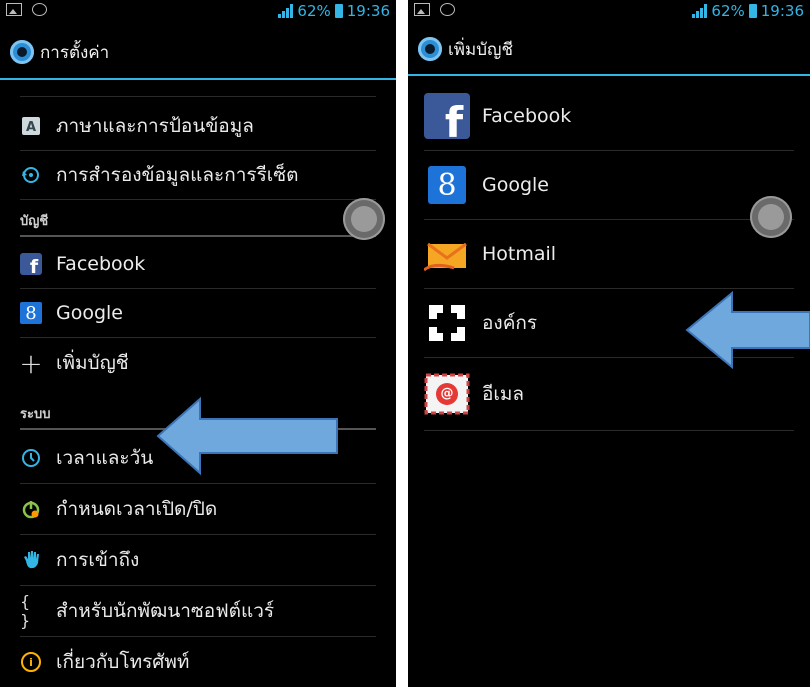 The width and height of the screenshot is (810, 687). I want to click on page-title: เพิ่มบัญชี, so click(481, 49).